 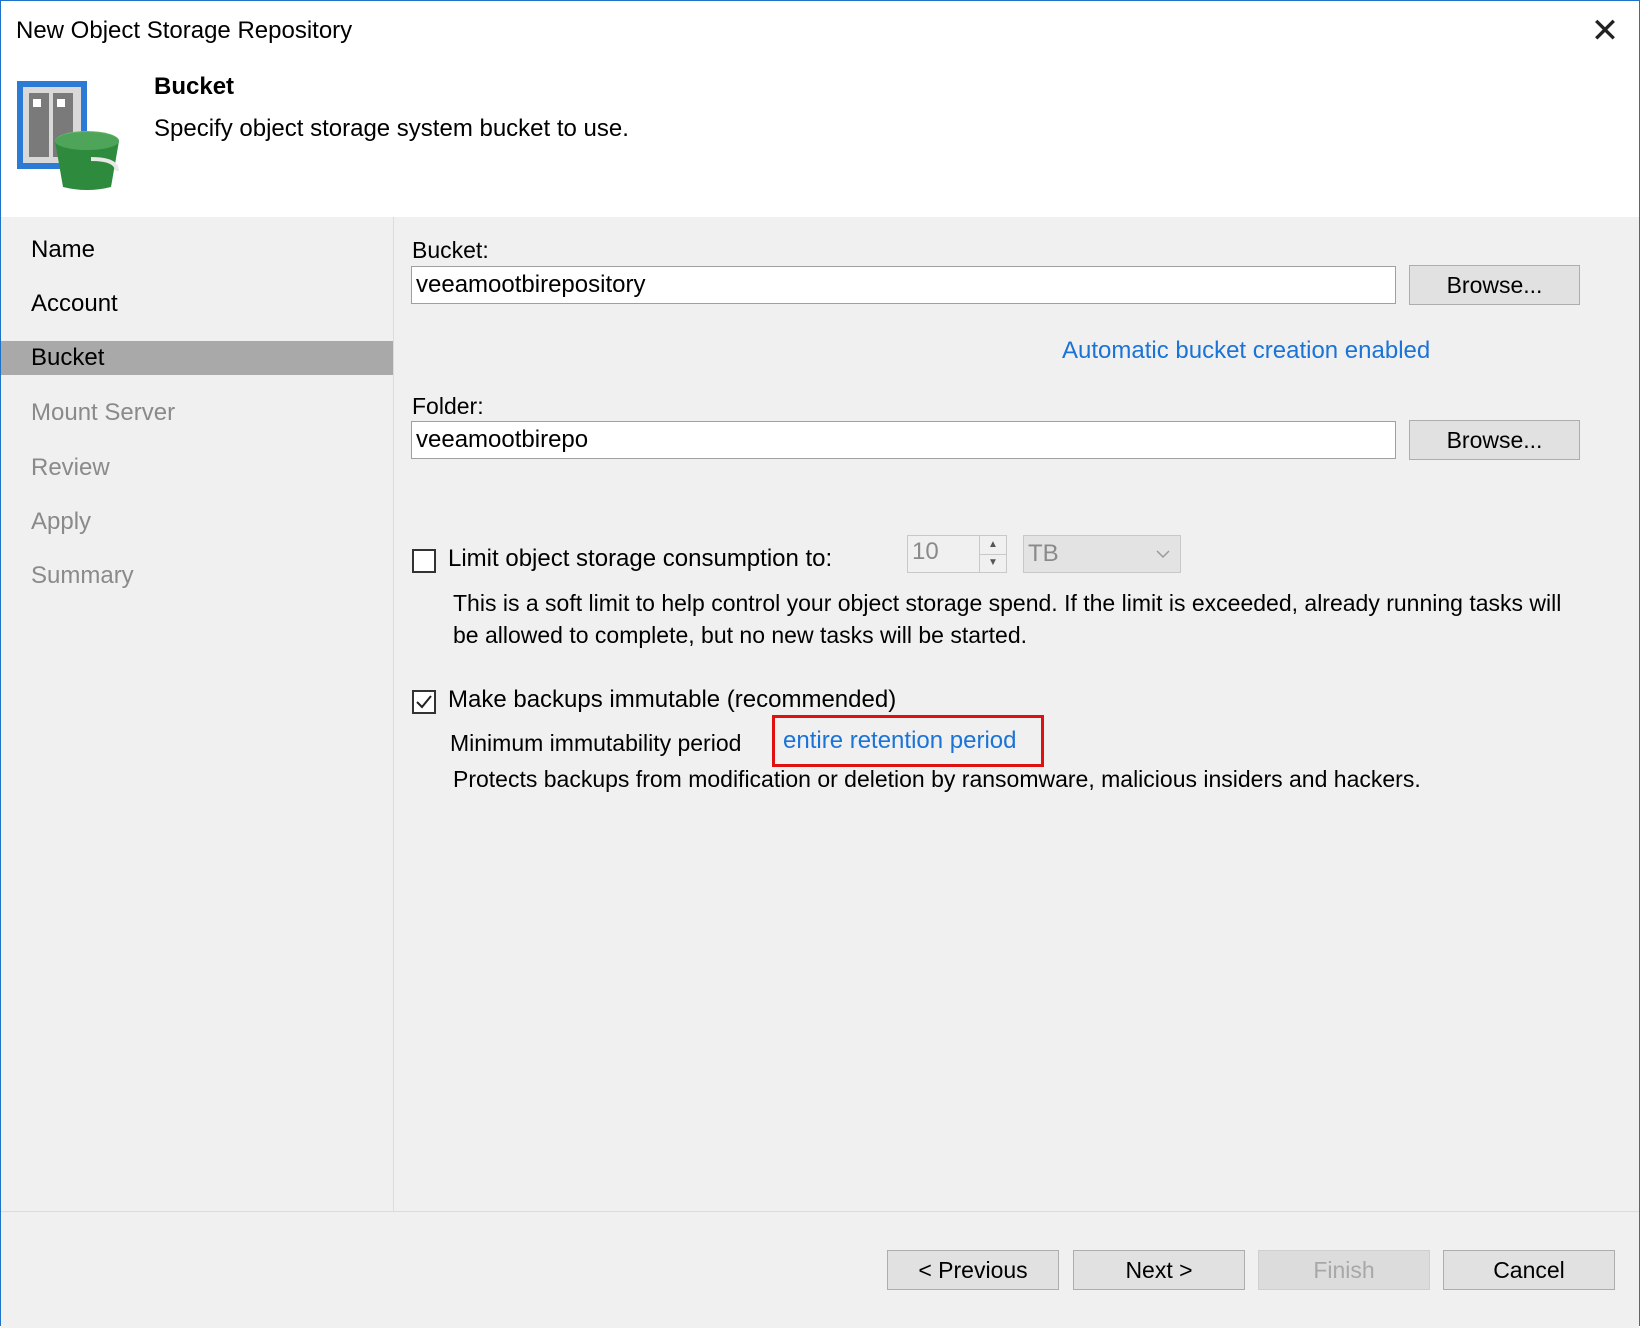 What do you see at coordinates (957, 554) in the screenshot?
I see `limit-value-stepper: 10 ▲ ▼` at bounding box center [957, 554].